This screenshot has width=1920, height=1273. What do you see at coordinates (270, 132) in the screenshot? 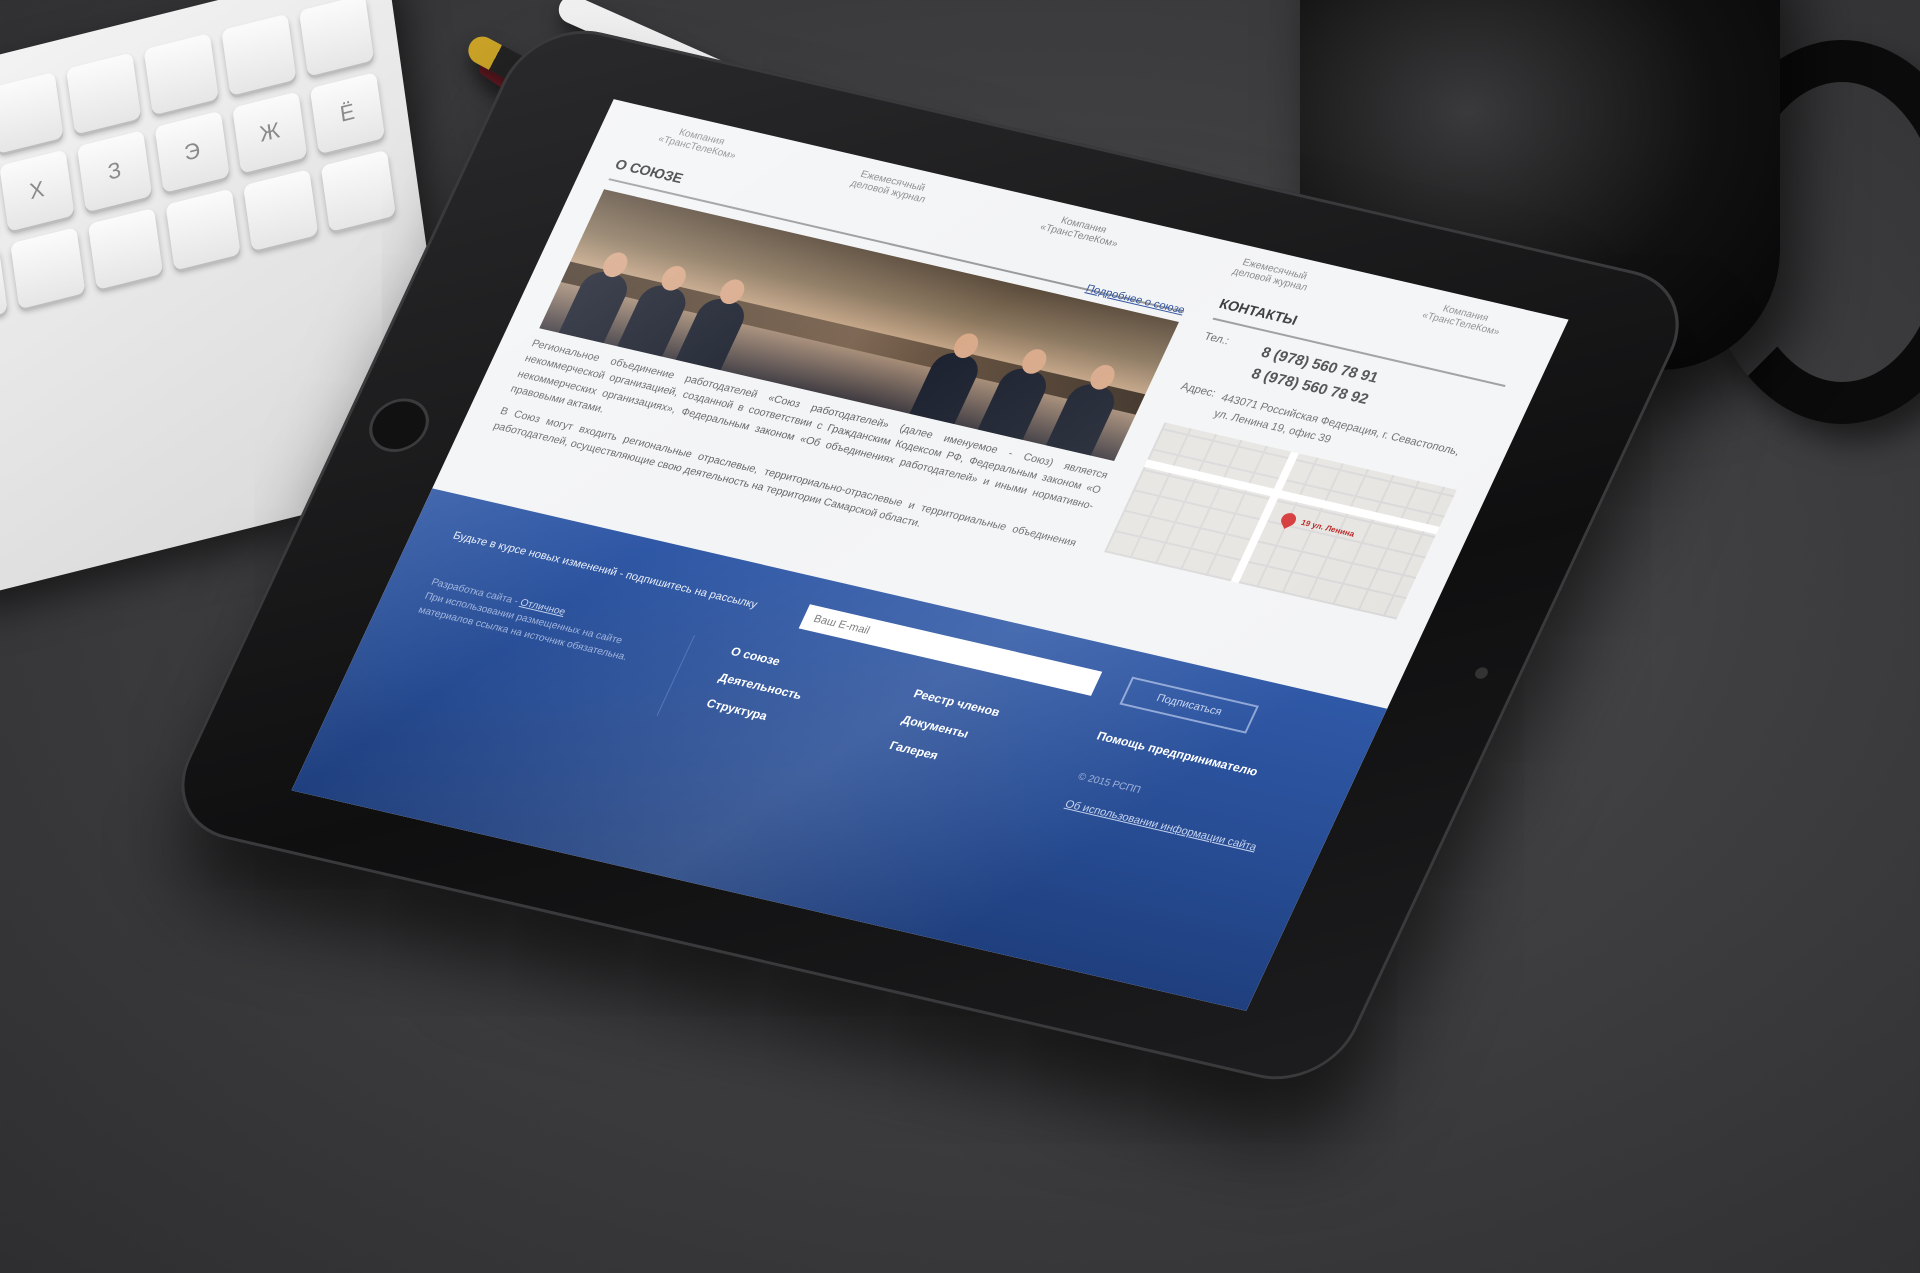
I see `keyboard-key: Ж` at bounding box center [270, 132].